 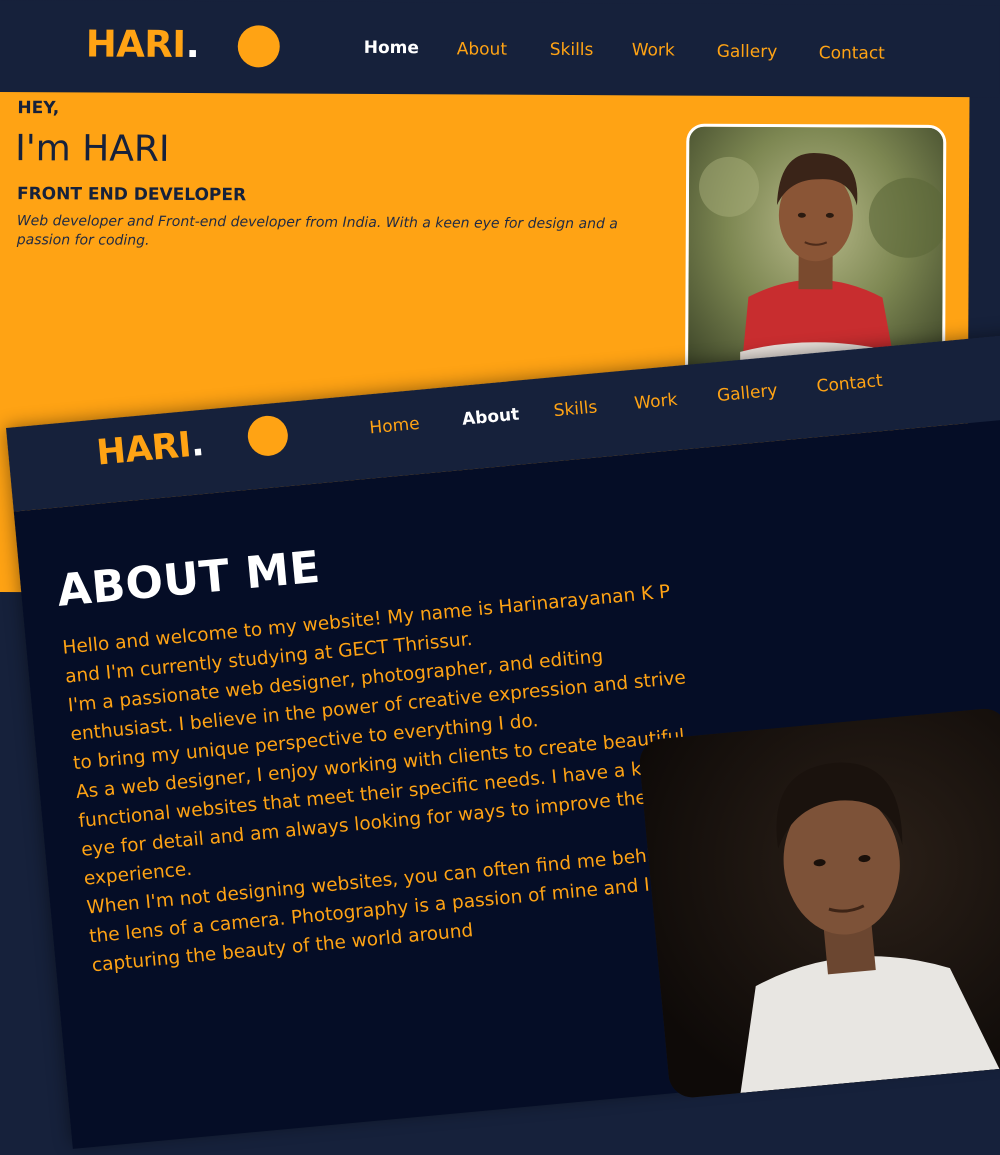 What do you see at coordinates (92, 149) in the screenshot?
I see `hero-title: I'm HARI` at bounding box center [92, 149].